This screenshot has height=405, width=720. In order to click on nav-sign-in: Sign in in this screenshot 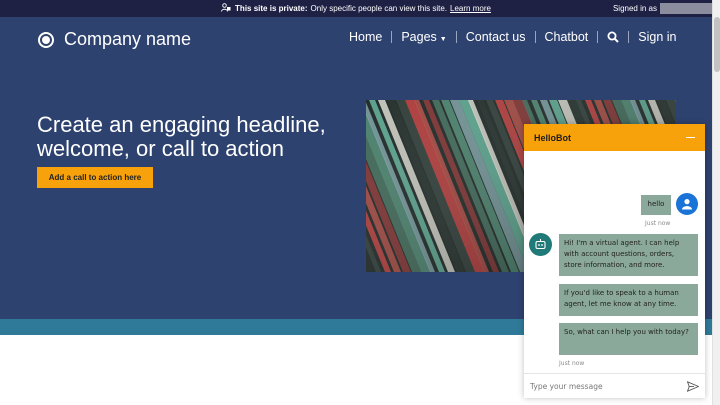, I will do `click(657, 37)`.